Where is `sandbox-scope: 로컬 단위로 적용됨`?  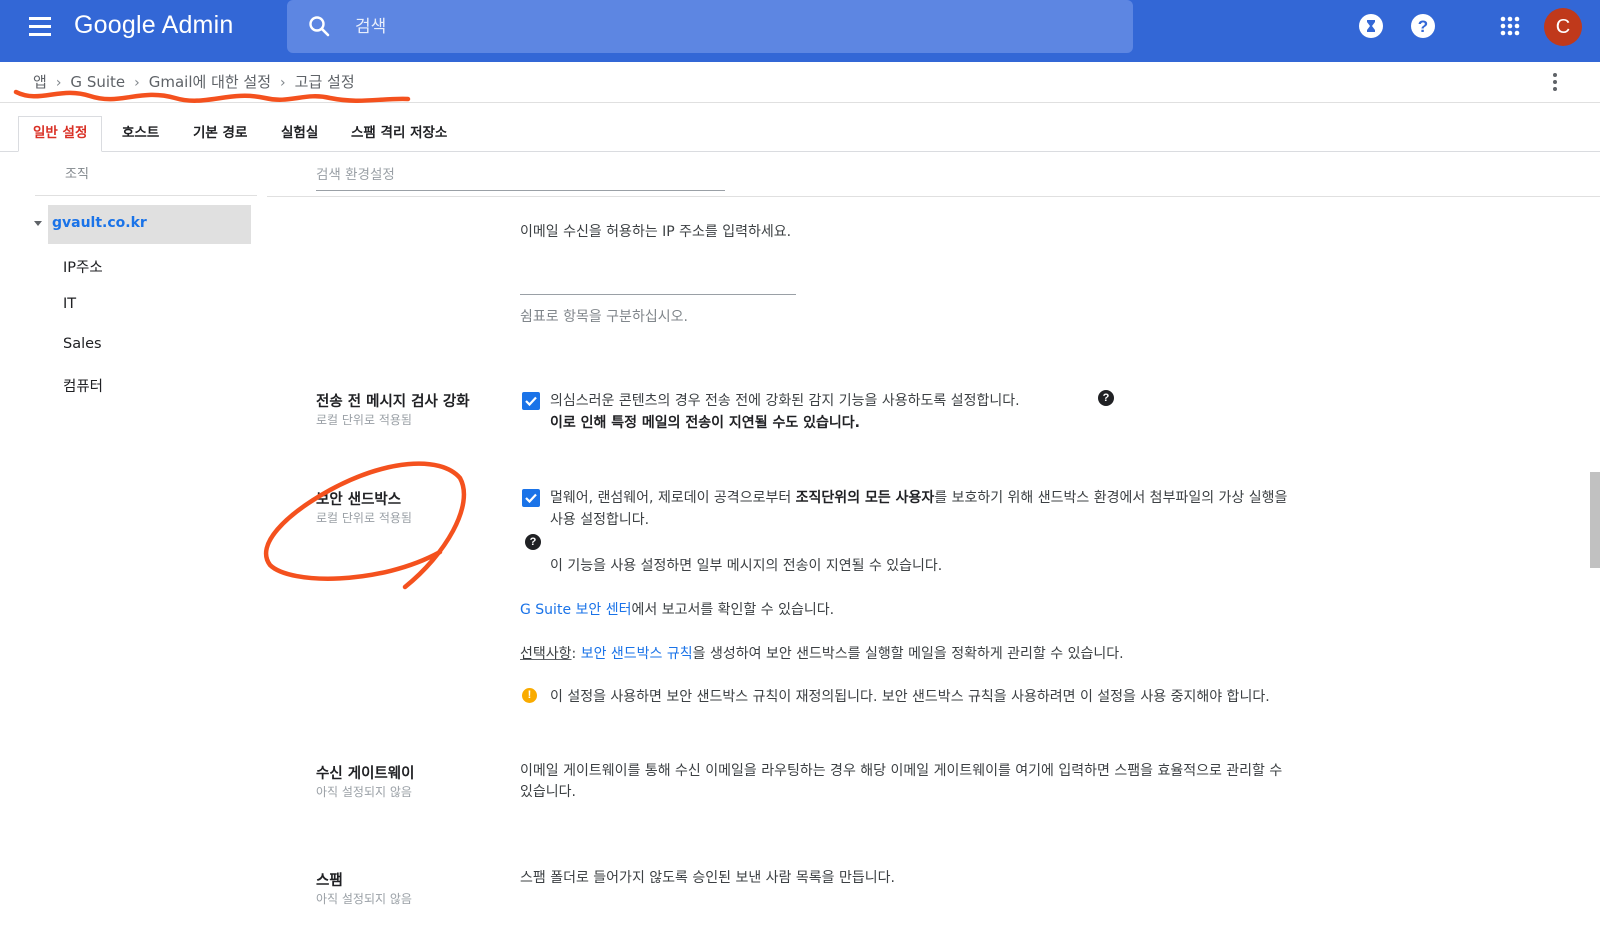
sandbox-scope: 로컬 단위로 적용됨 is located at coordinates (364, 518).